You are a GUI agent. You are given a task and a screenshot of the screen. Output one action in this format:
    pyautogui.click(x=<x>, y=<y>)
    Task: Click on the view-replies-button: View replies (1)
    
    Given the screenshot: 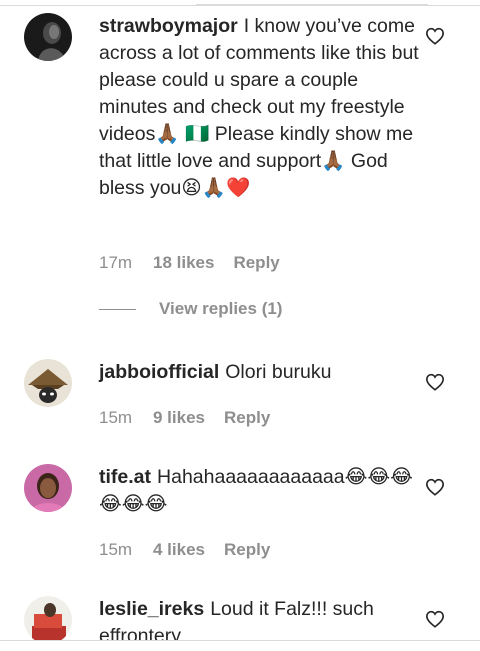 What is the action you would take?
    pyautogui.click(x=190, y=309)
    